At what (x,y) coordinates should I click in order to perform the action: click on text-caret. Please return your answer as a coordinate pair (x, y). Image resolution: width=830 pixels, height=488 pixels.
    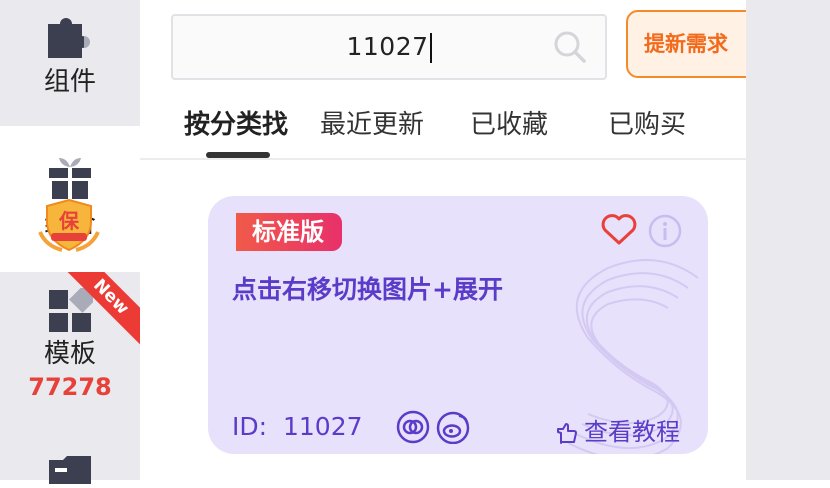
    Looking at the image, I should click on (430, 48).